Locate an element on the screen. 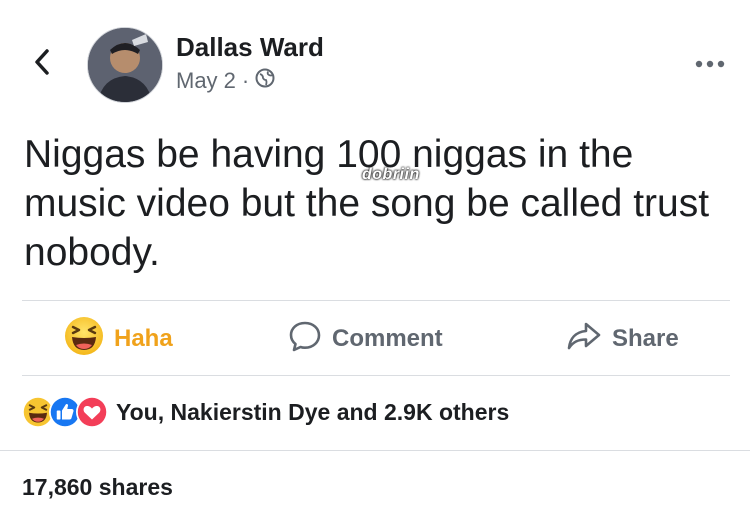 The height and width of the screenshot is (526, 750). watermark: dobriin is located at coordinates (391, 174).